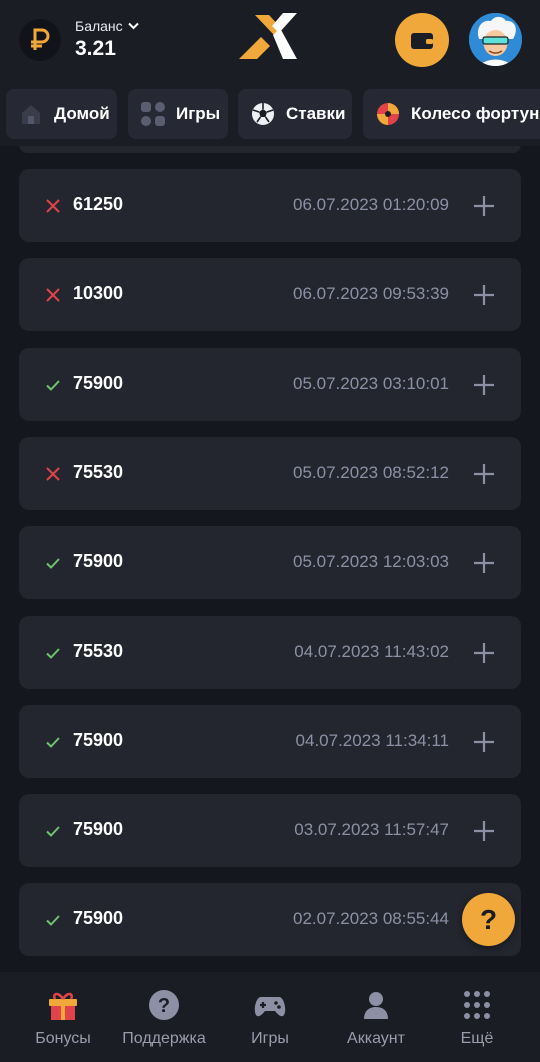  Describe the element at coordinates (63, 1038) in the screenshot. I see `tab-bonuses-label: Бонусы` at that location.